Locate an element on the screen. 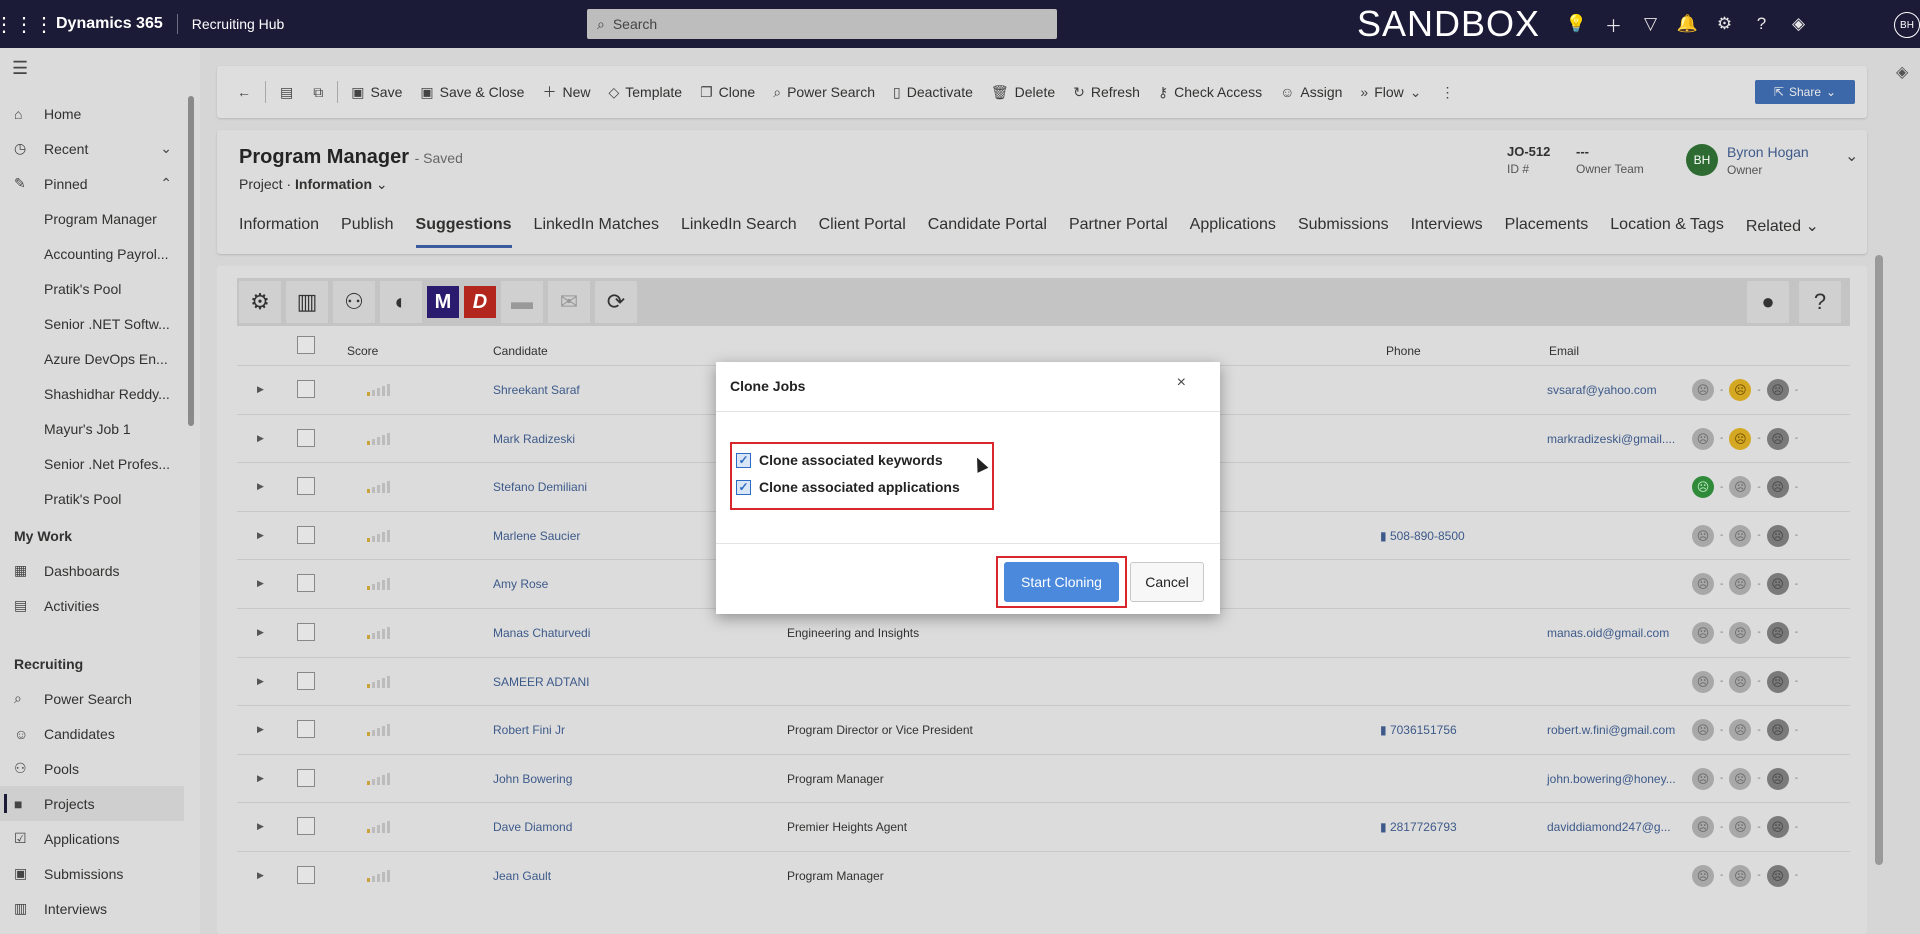 The width and height of the screenshot is (1920, 934). back-button: ← is located at coordinates (244, 92).